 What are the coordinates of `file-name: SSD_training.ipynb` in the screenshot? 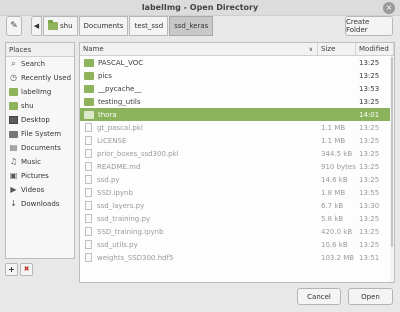 It's located at (130, 231).